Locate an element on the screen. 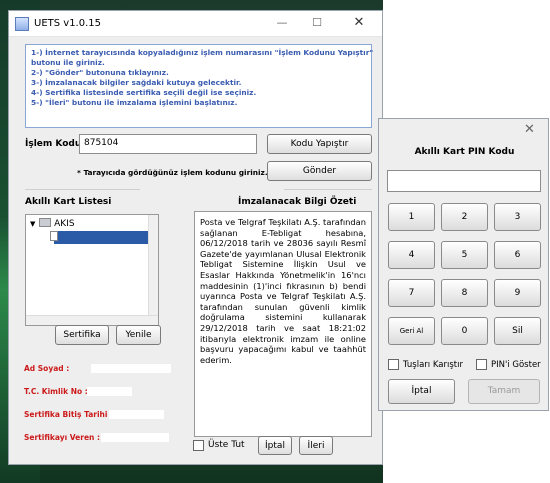  clear-key: Sil is located at coordinates (517, 331).